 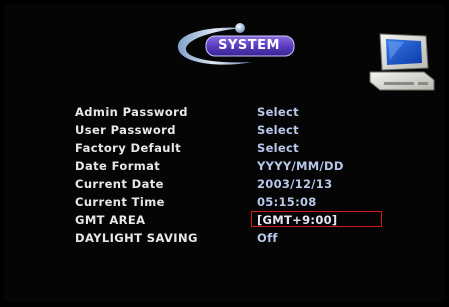 I want to click on setting-value: Off, so click(x=267, y=238).